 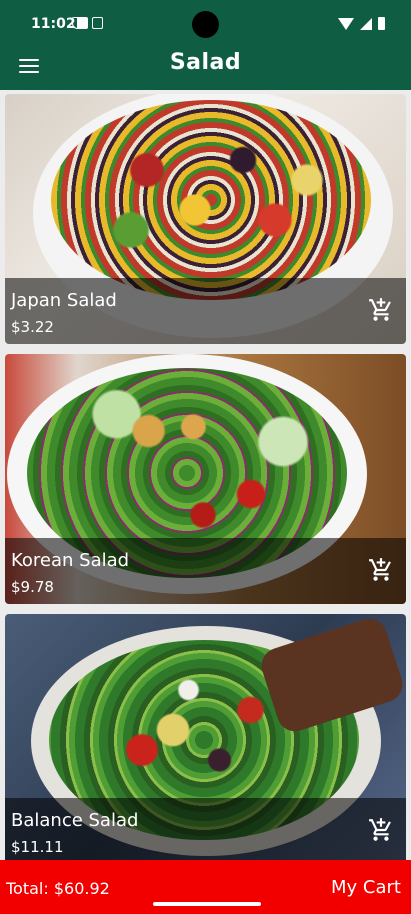 I want to click on product-name: Balance Salad, so click(x=75, y=820).